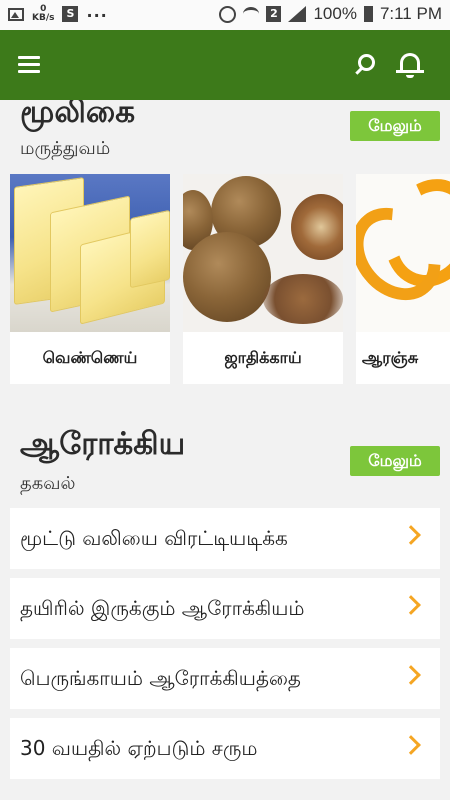  I want to click on herbal-section-title: மூலிகை, so click(78, 115).